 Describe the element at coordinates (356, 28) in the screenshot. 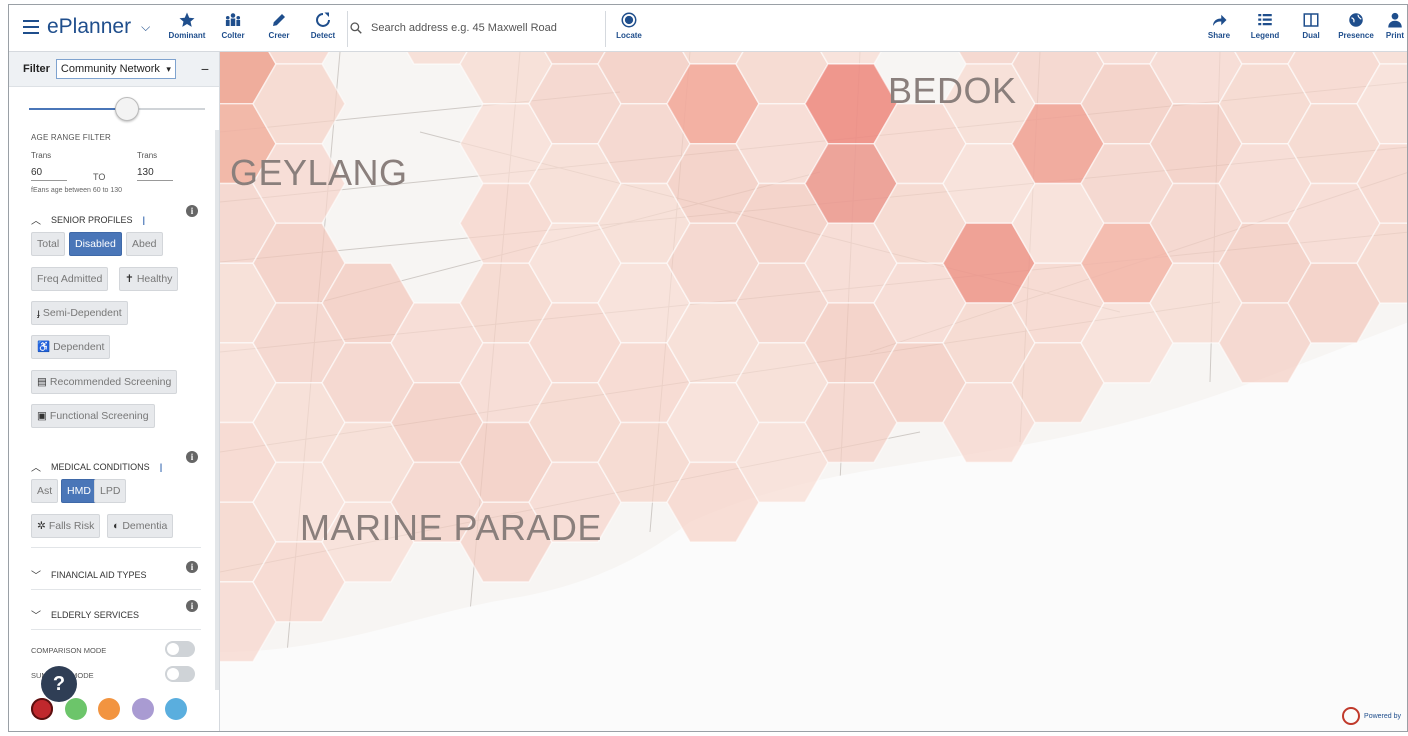

I see `search-icon` at that location.